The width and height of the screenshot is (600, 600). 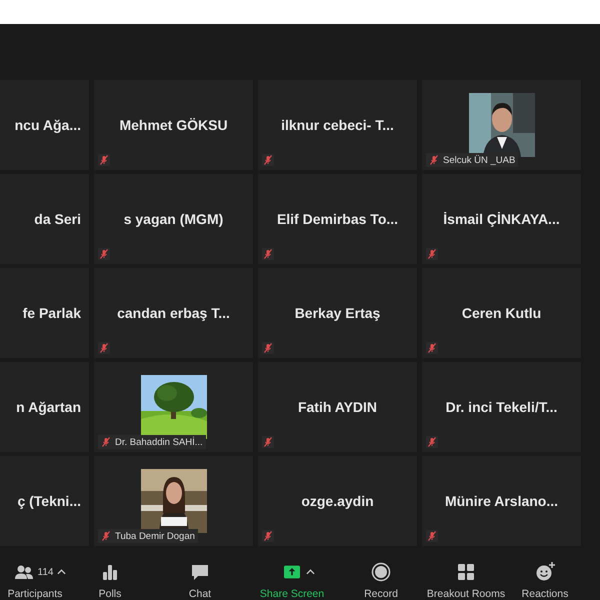 I want to click on record-icon, so click(x=381, y=572).